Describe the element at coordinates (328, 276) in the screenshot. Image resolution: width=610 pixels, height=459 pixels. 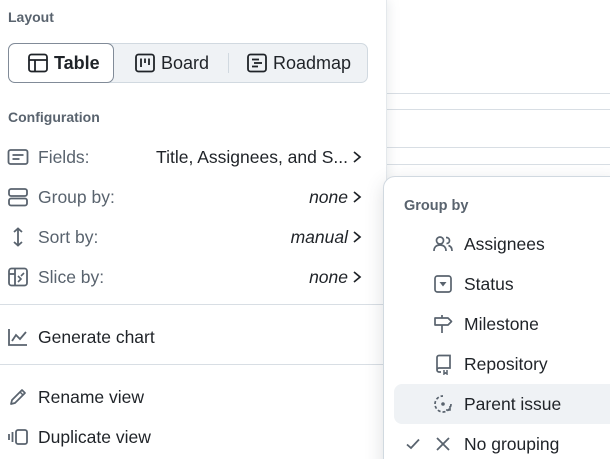
I see `slice-by-value: none` at that location.